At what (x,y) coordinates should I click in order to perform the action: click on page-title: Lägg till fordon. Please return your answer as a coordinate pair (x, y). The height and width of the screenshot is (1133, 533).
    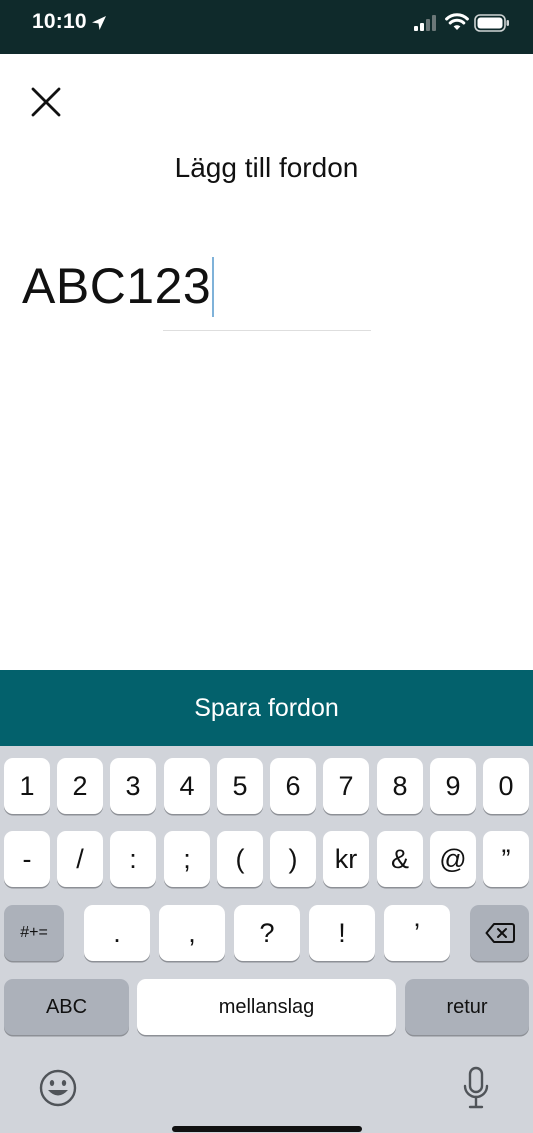
    Looking at the image, I should click on (266, 167).